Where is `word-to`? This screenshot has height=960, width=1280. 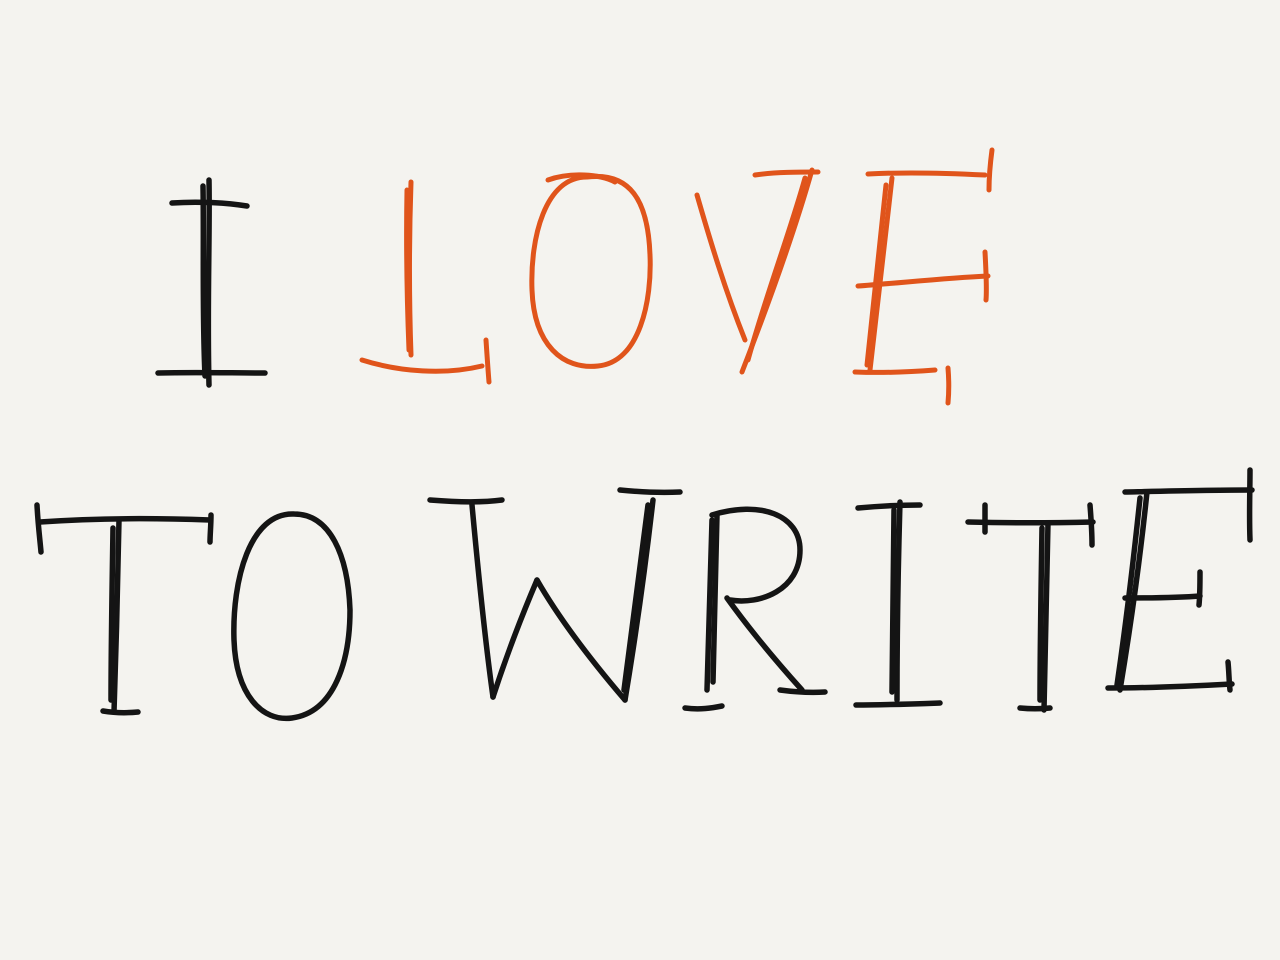
word-to is located at coordinates (193, 612).